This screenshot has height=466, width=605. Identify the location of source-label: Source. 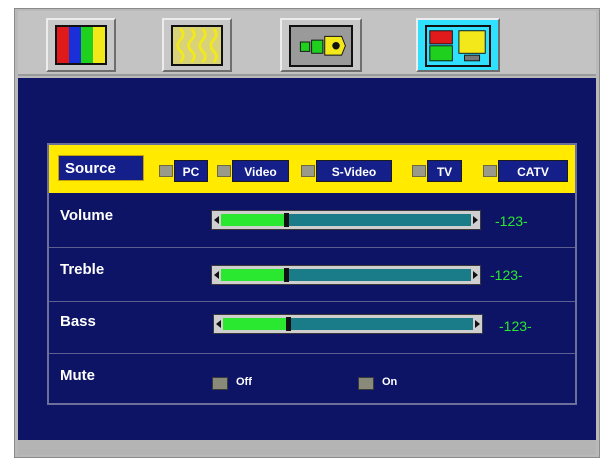
(101, 168).